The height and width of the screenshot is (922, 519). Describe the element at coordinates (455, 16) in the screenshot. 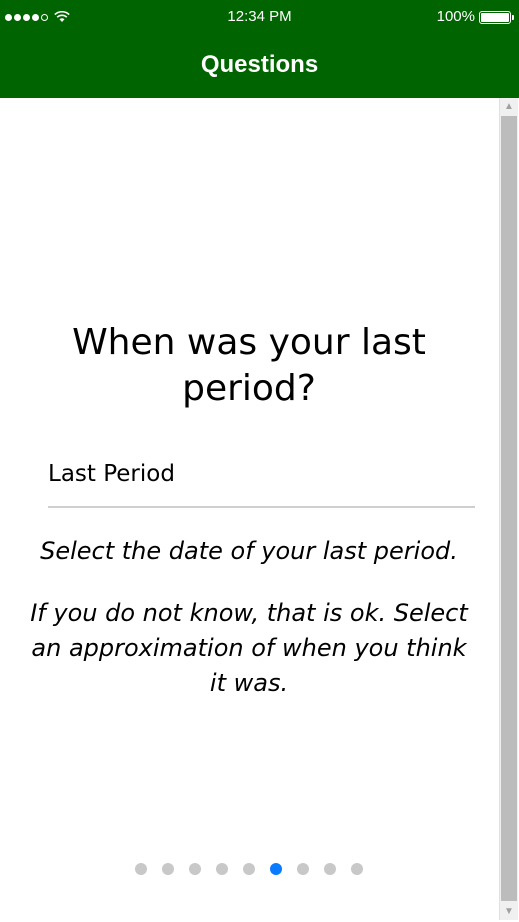

I see `battery-percent: 100%` at that location.